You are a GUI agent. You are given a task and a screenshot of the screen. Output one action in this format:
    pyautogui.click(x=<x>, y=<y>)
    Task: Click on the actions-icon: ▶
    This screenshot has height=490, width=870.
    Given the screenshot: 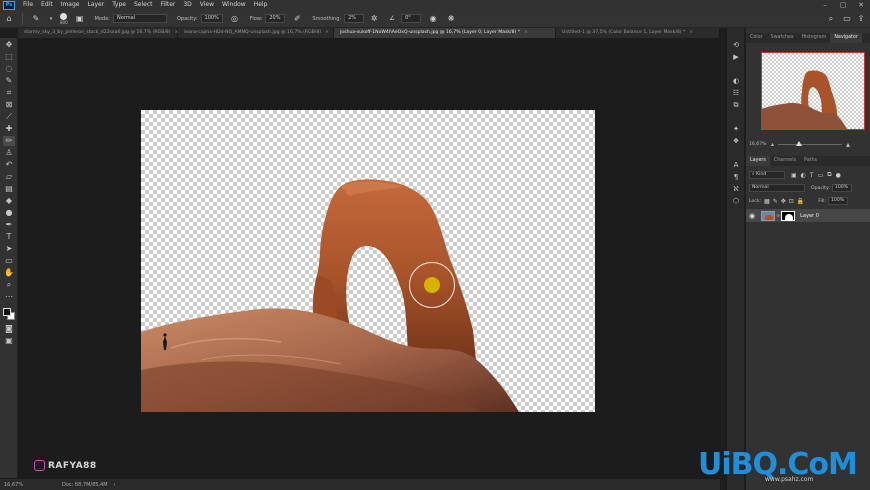 What is the action you would take?
    pyautogui.click(x=736, y=57)
    